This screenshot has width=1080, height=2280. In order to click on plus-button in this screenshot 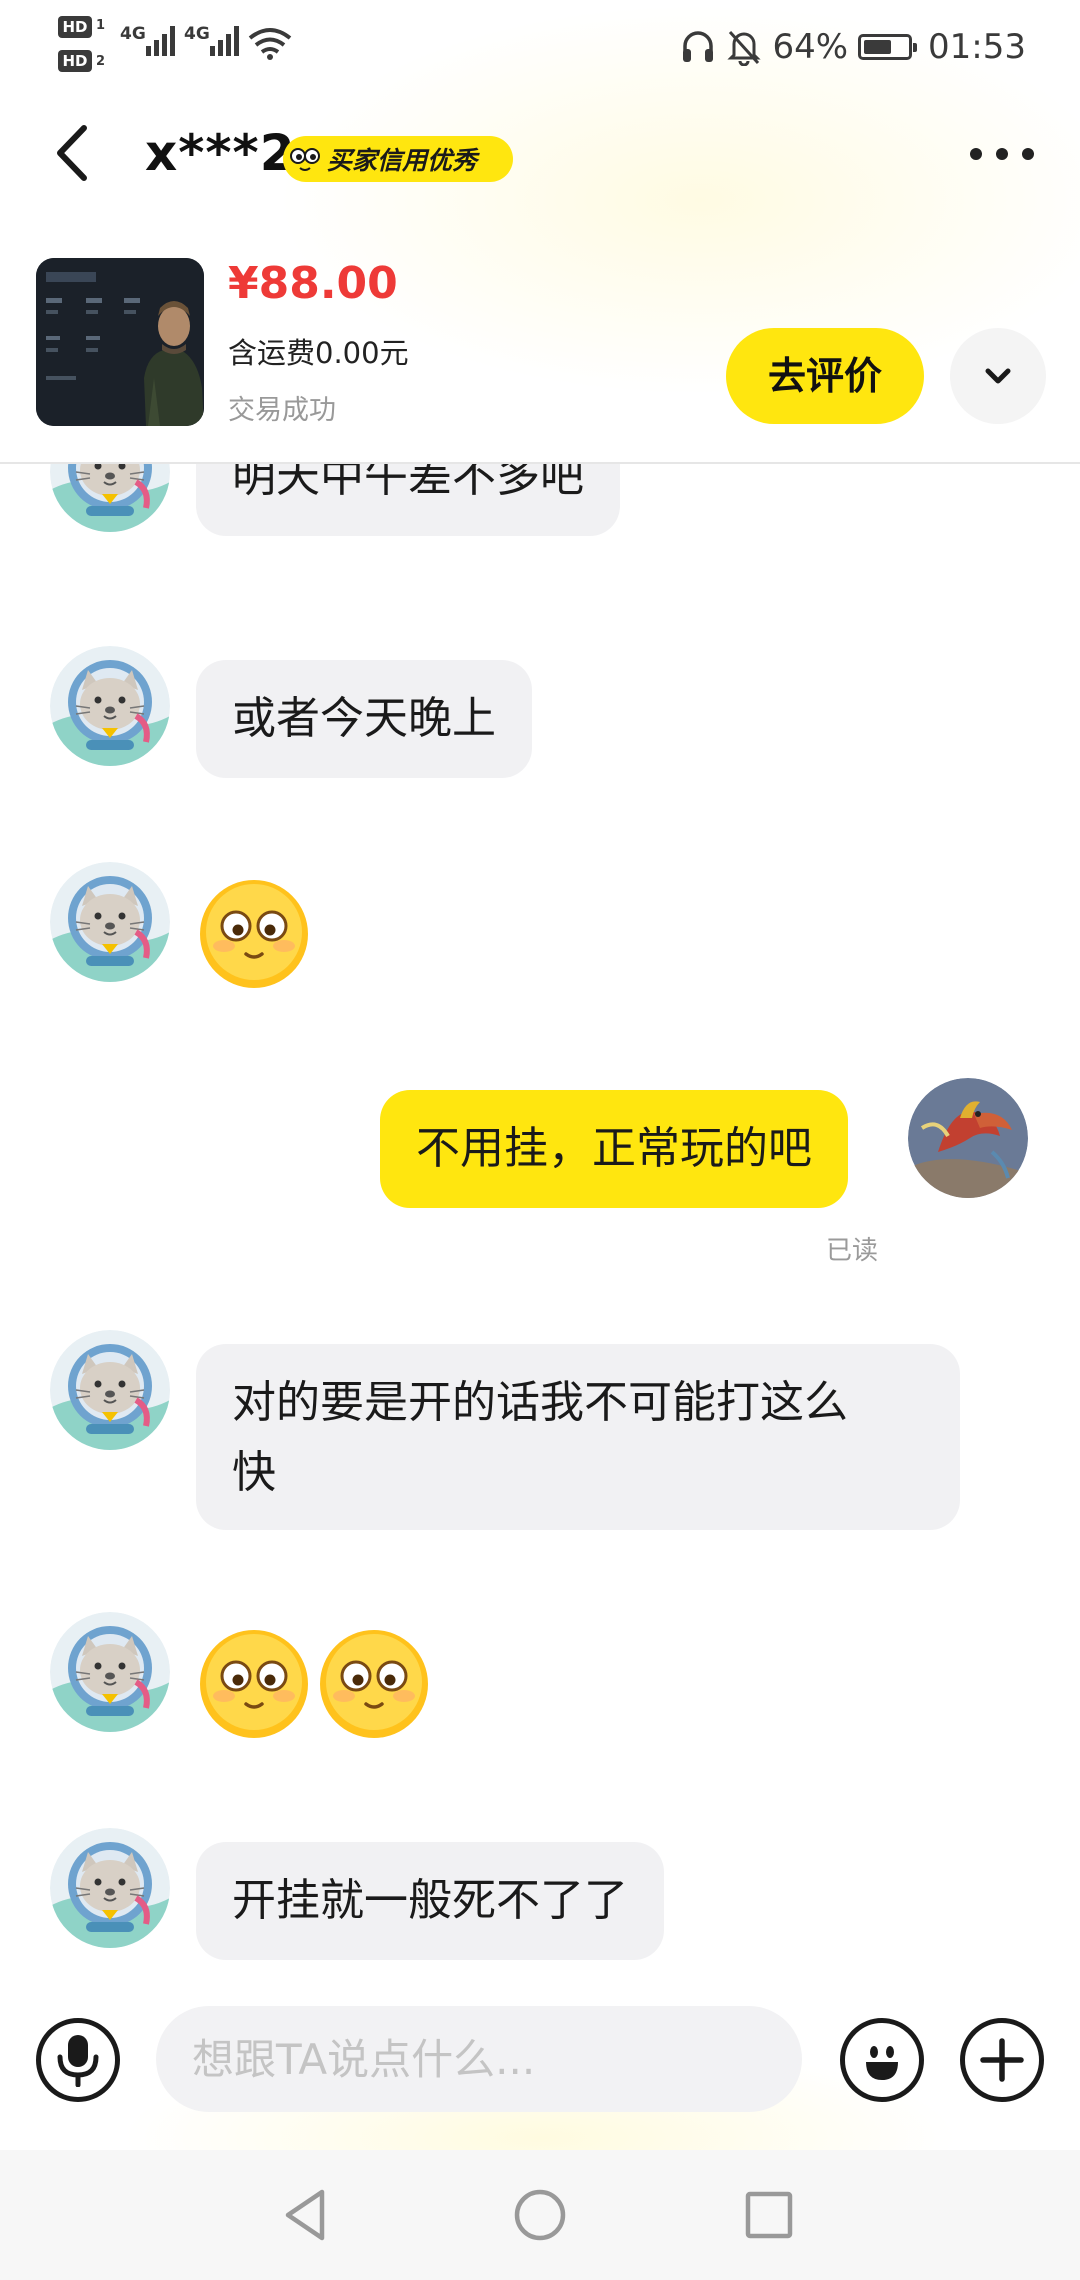, I will do `click(1002, 2060)`.